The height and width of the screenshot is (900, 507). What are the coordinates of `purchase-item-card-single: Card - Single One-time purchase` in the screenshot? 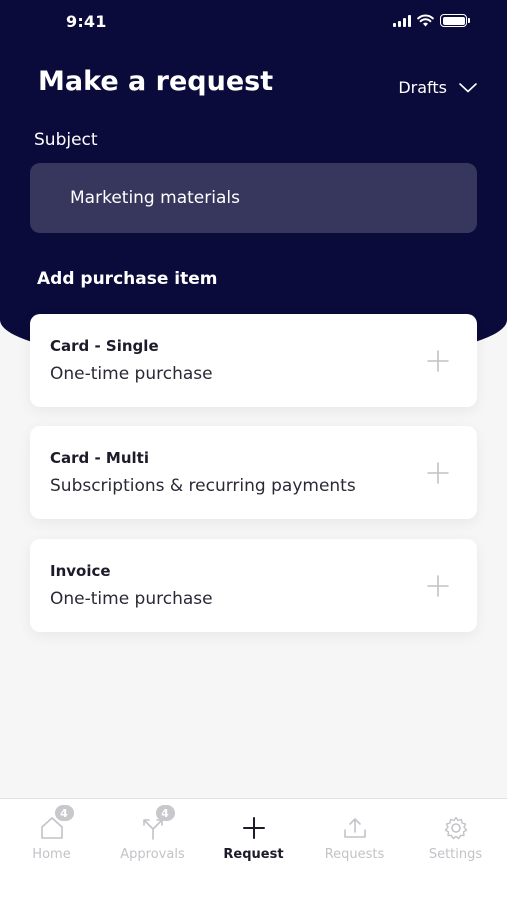 It's located at (253, 360).